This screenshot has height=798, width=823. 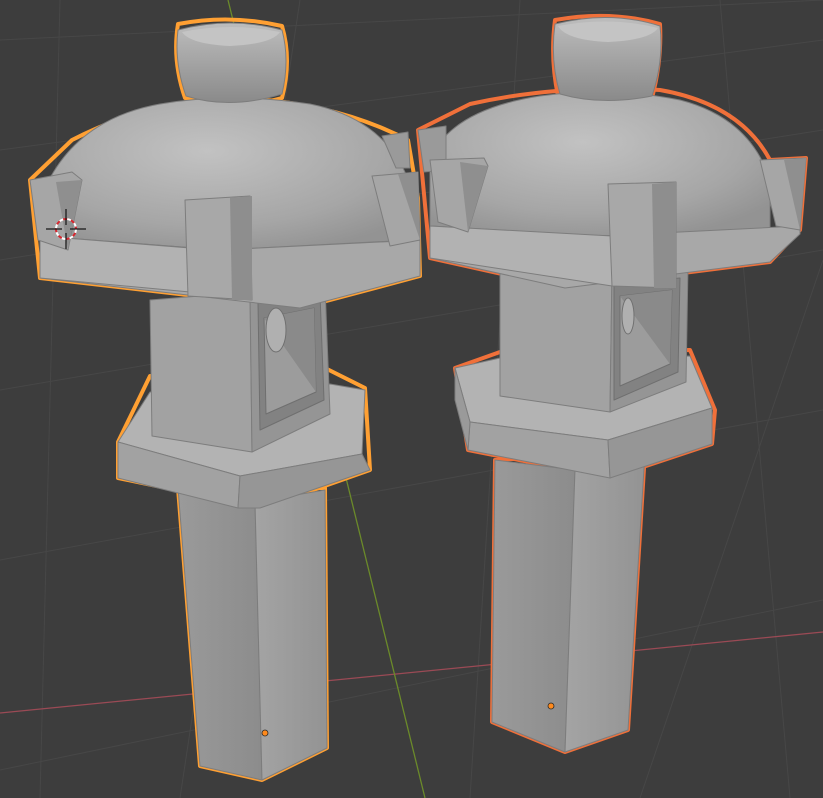 What do you see at coordinates (411, 672) in the screenshot?
I see `x-axis-line` at bounding box center [411, 672].